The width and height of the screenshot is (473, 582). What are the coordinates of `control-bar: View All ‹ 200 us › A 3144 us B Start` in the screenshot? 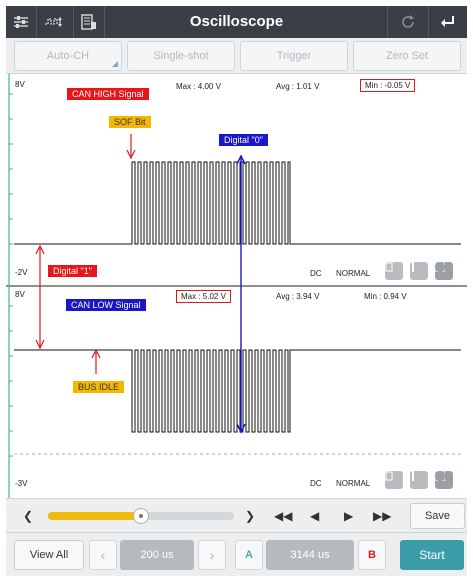 It's located at (236, 554).